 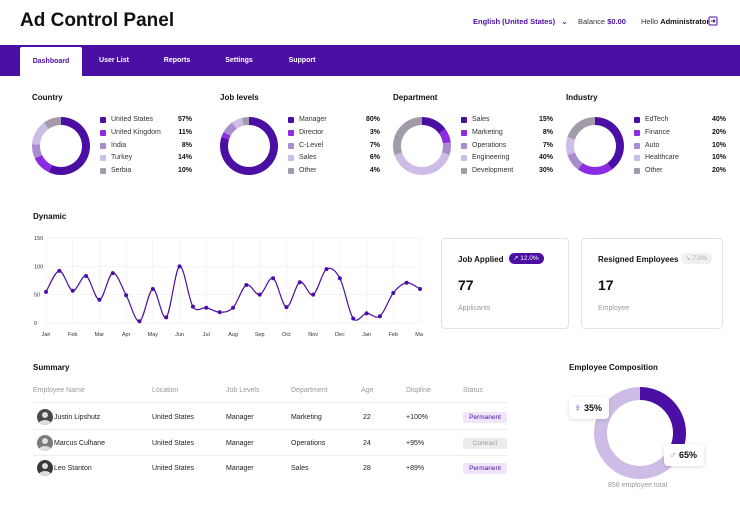 I want to click on legend-label: Other, so click(x=654, y=171).